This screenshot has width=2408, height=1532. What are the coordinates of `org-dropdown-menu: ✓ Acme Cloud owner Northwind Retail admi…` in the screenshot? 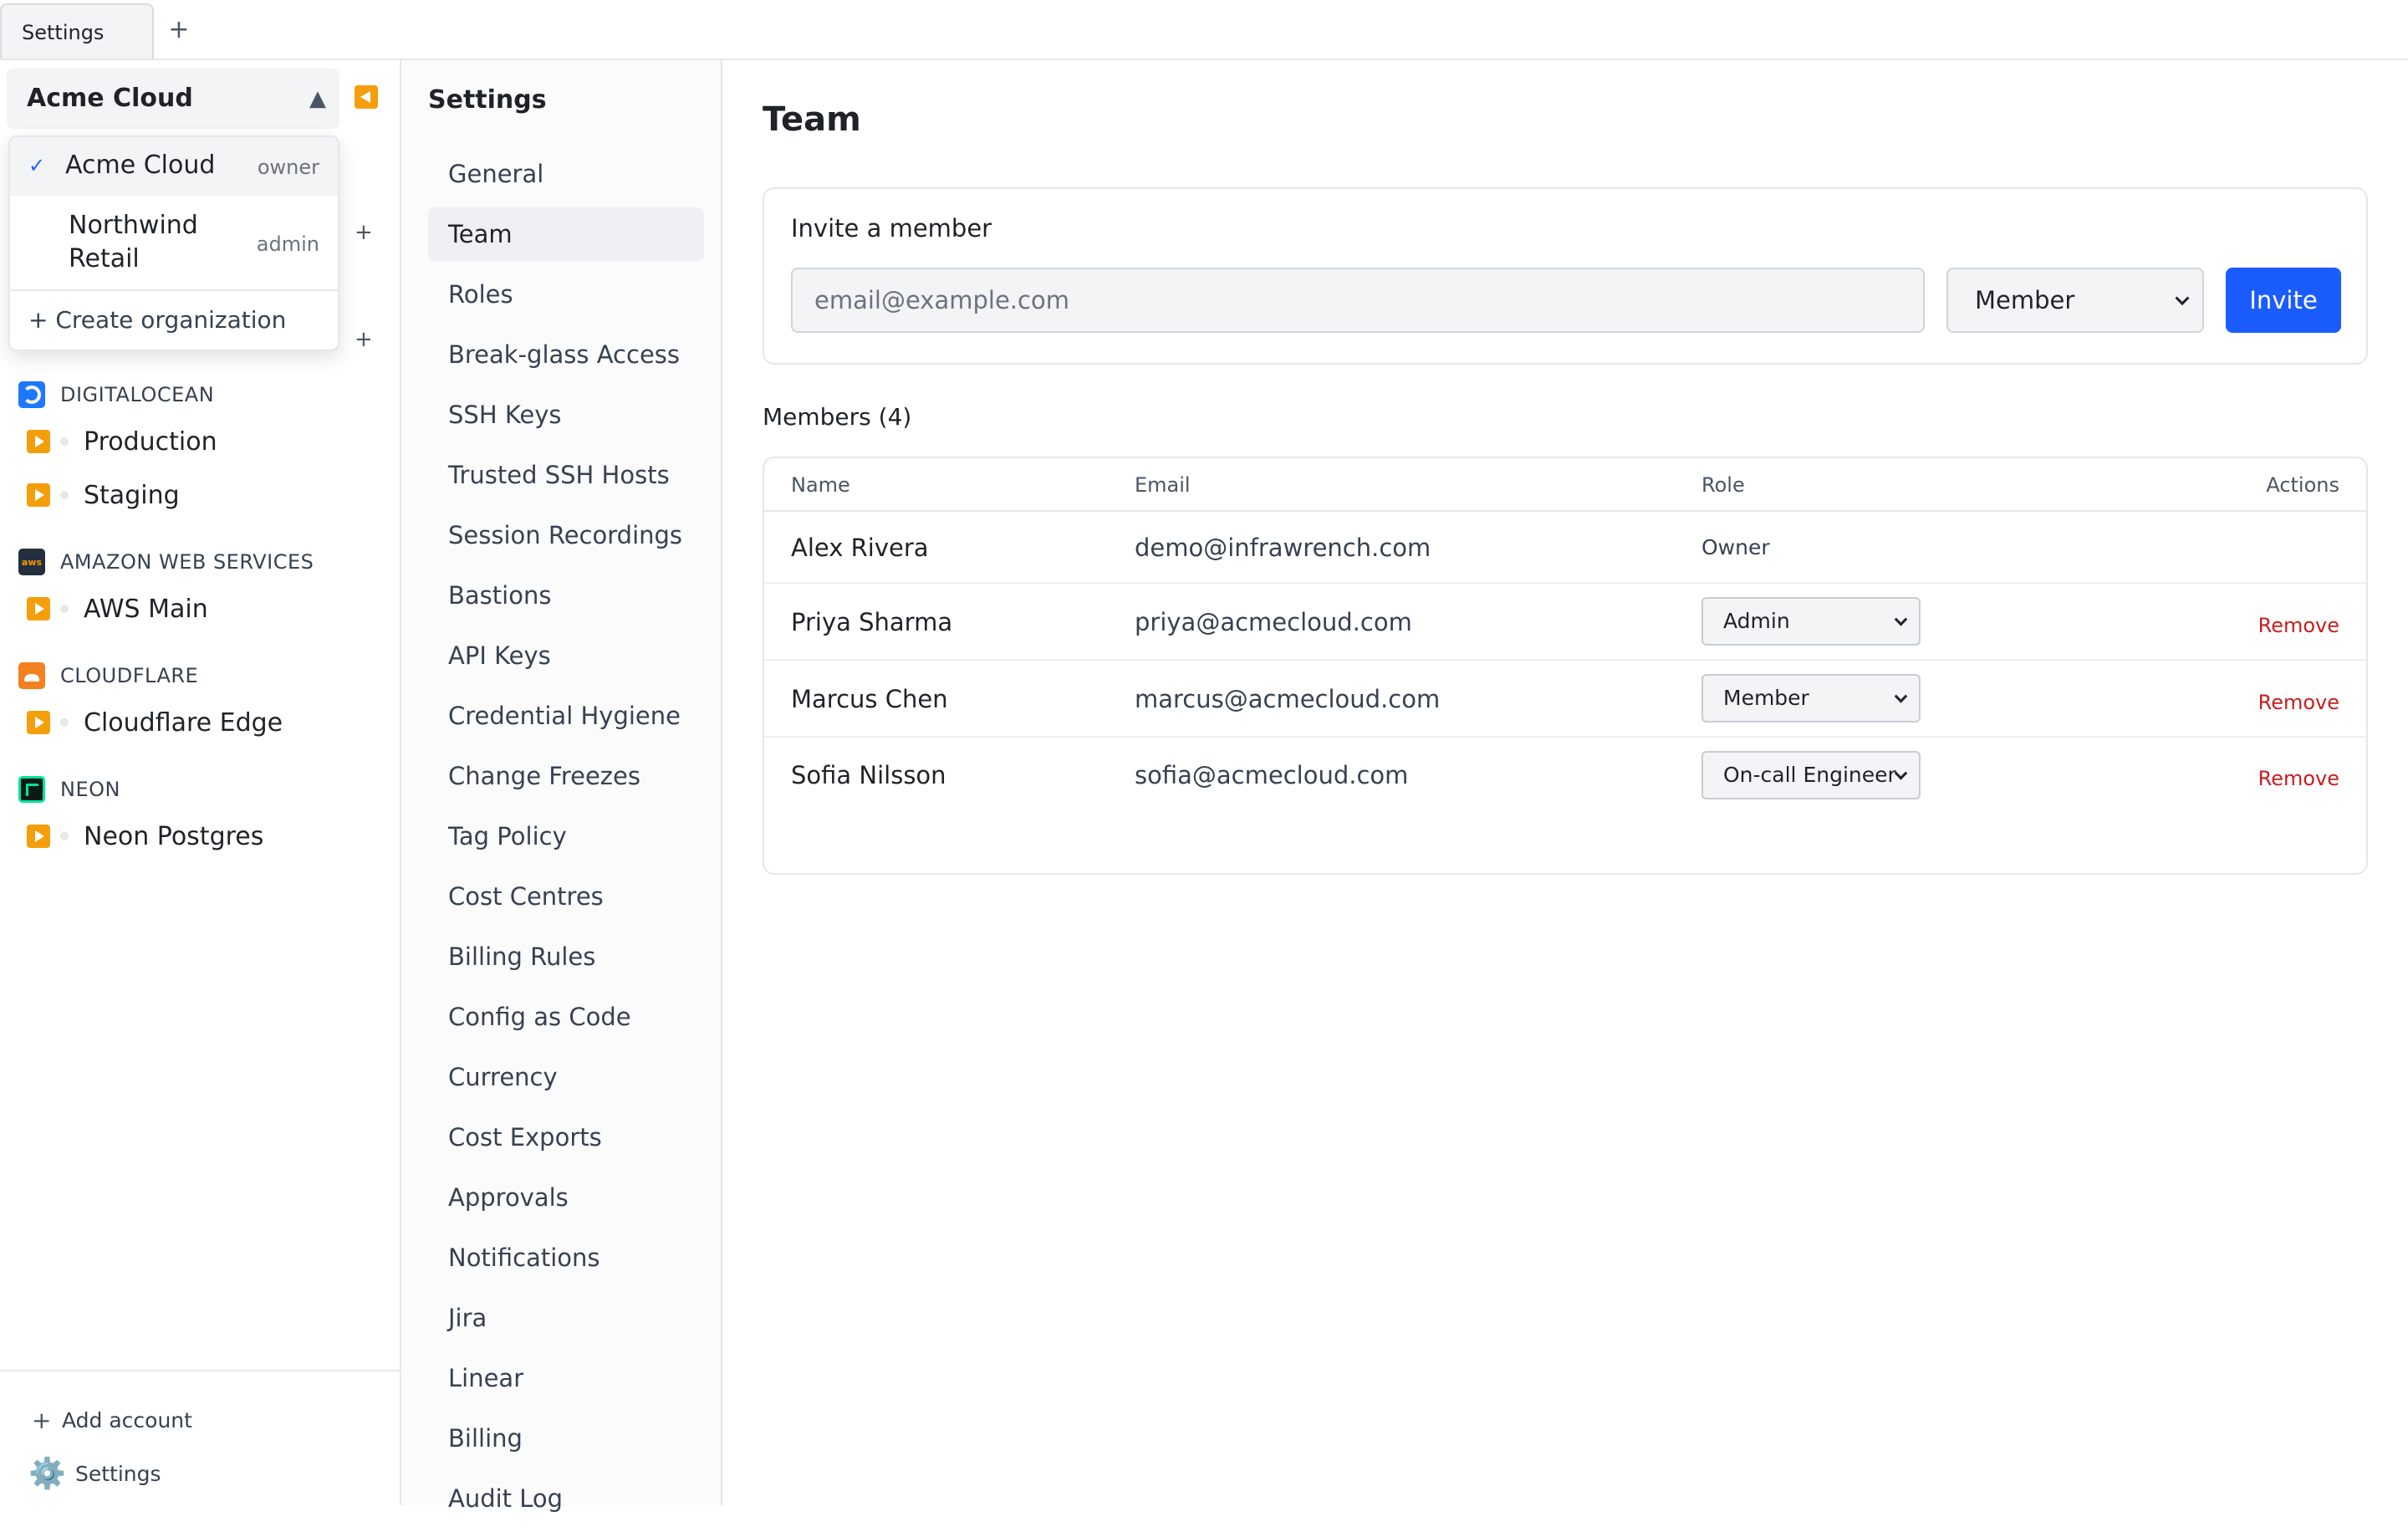 It's located at (173, 243).